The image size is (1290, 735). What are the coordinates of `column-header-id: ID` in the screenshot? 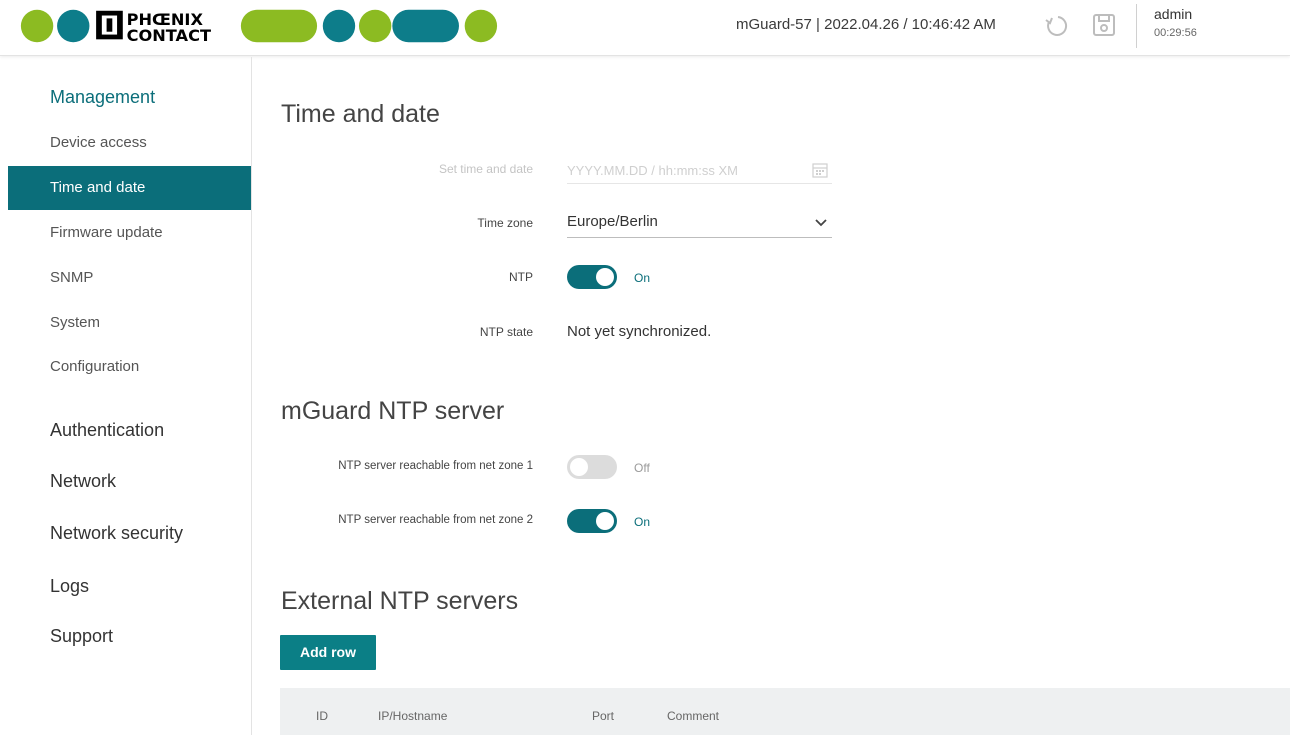 It's located at (322, 716).